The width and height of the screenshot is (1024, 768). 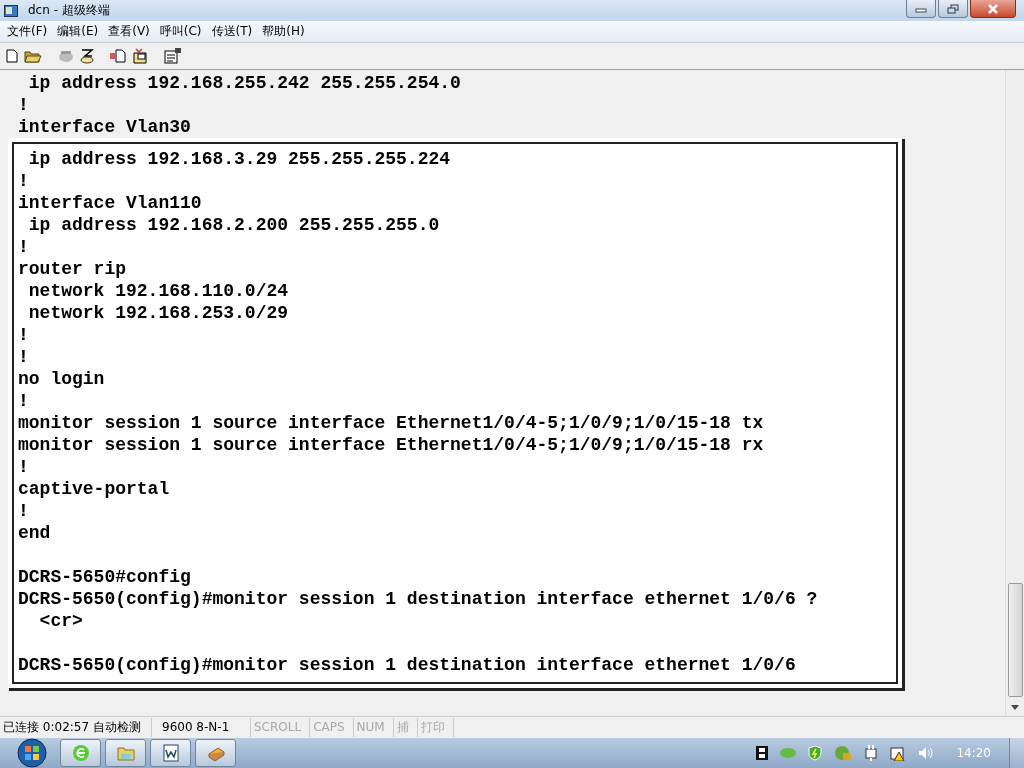 I want to click on scroll-down-arrow-icon, so click(x=1015, y=707).